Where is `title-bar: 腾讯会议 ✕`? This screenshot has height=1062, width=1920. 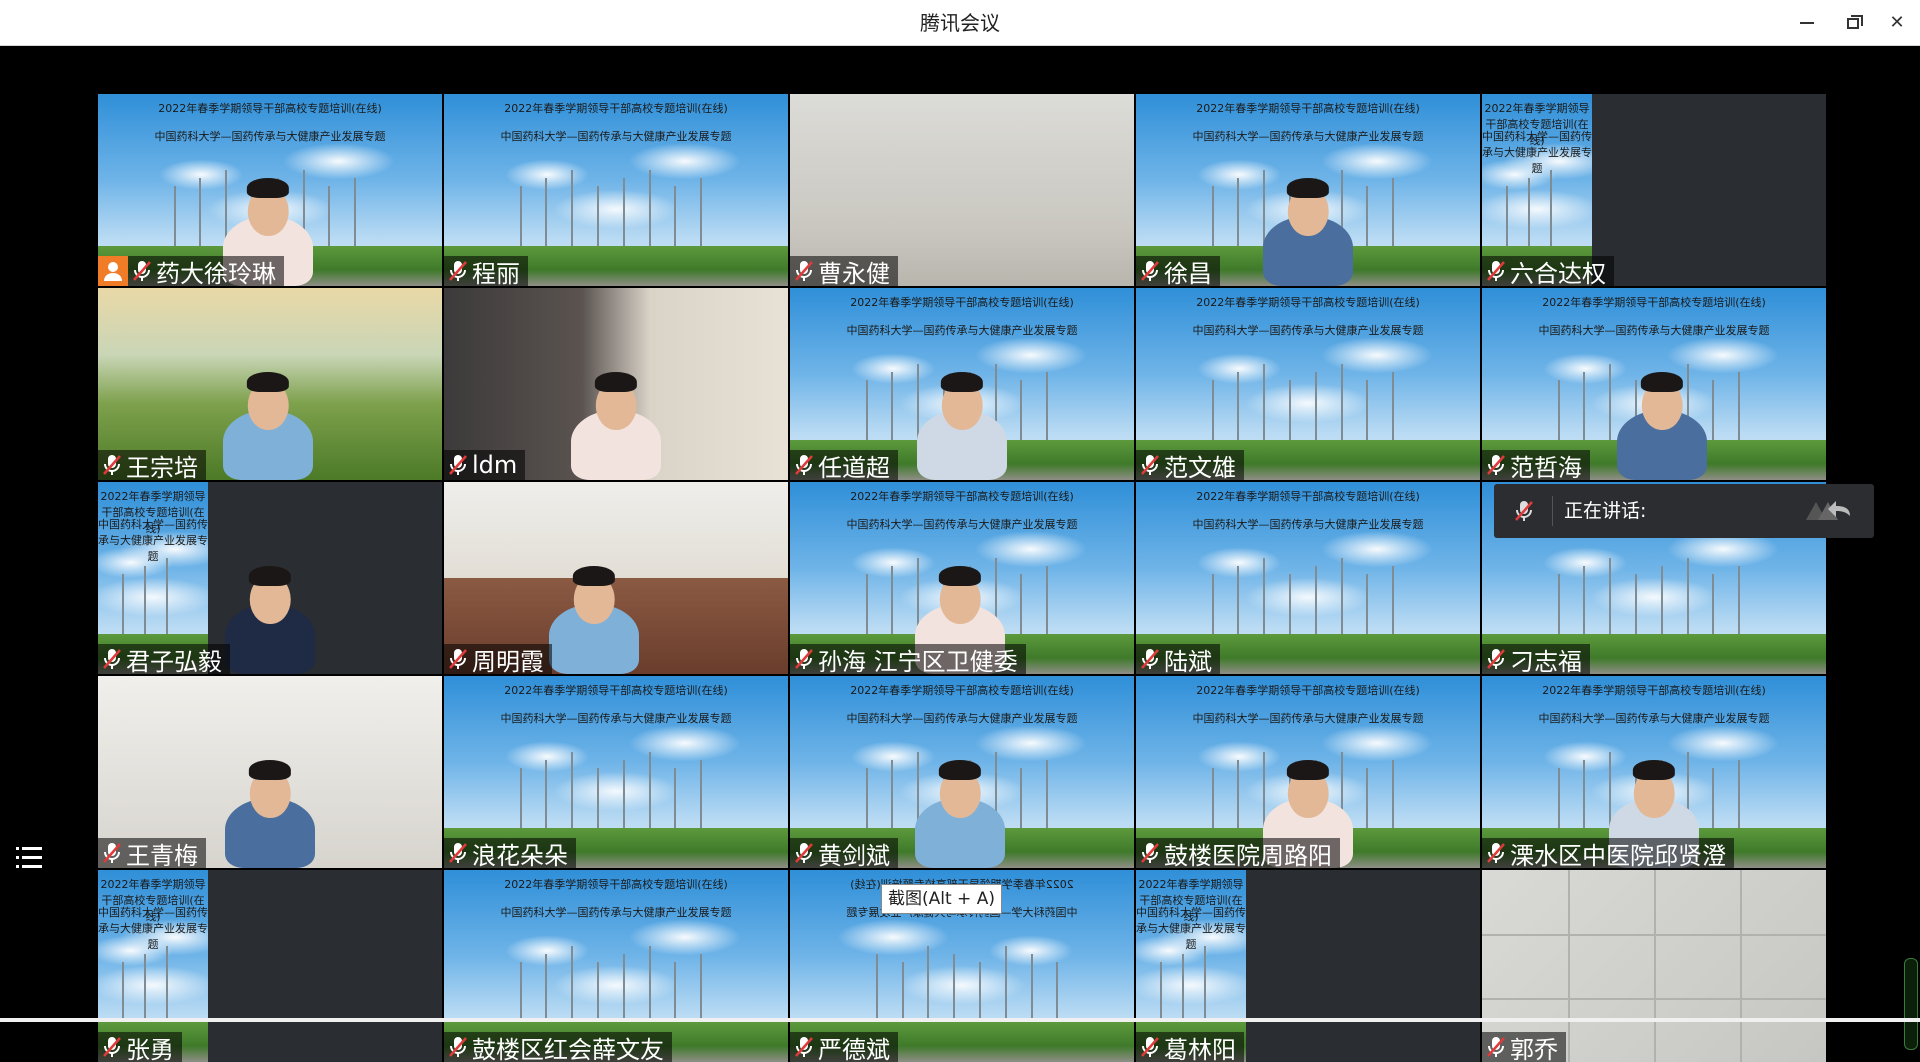
title-bar: 腾讯会议 ✕ is located at coordinates (960, 23).